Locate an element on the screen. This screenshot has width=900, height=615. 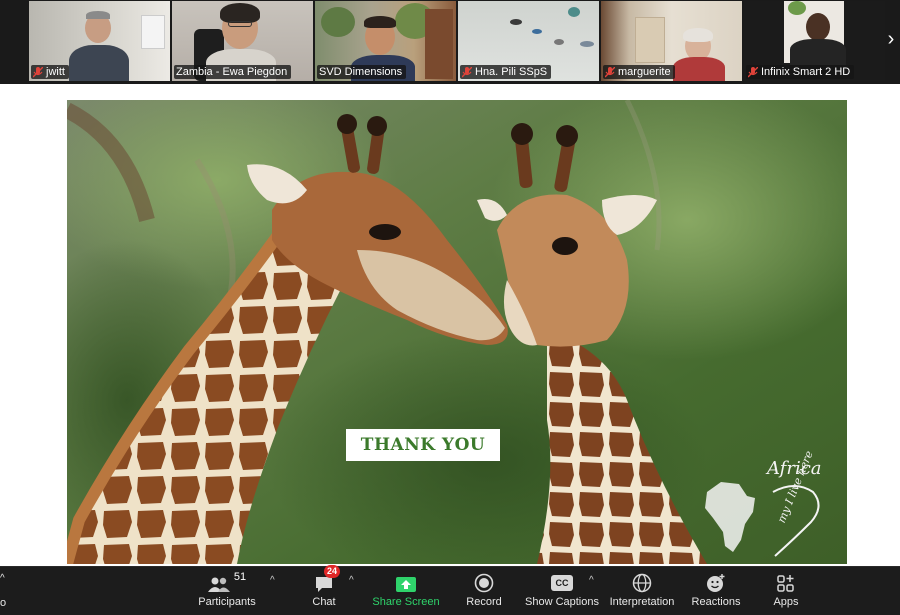
left-control-label: o is located at coordinates (3, 603).